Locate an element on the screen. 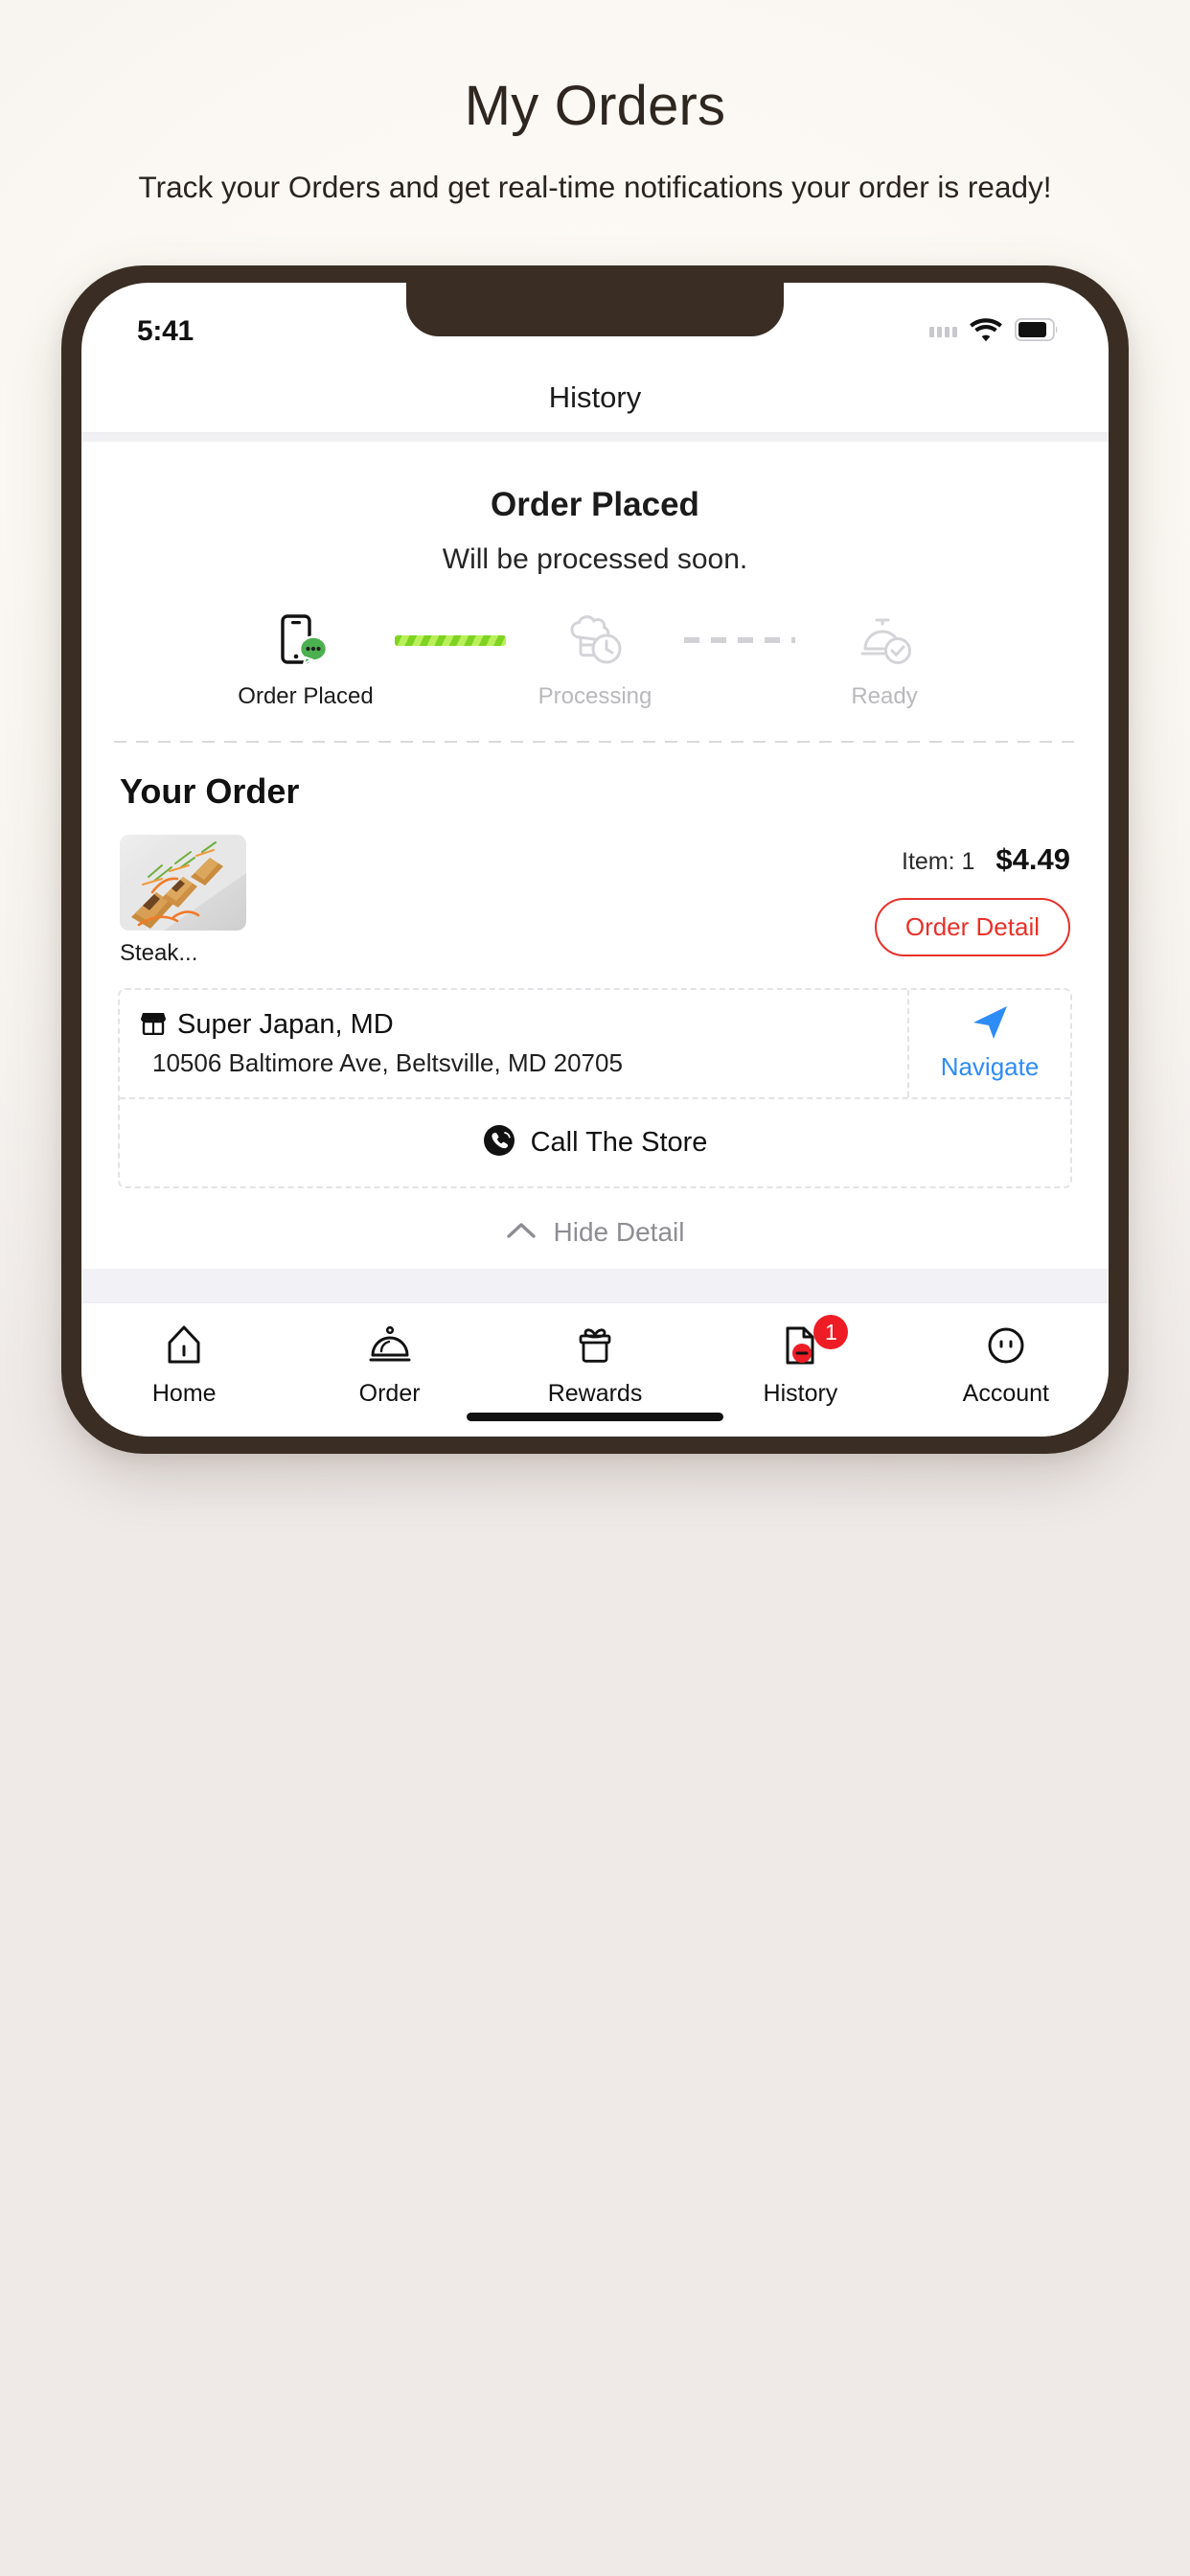 The image size is (1190, 2576). store-name: Super Japan, MD is located at coordinates (286, 1024).